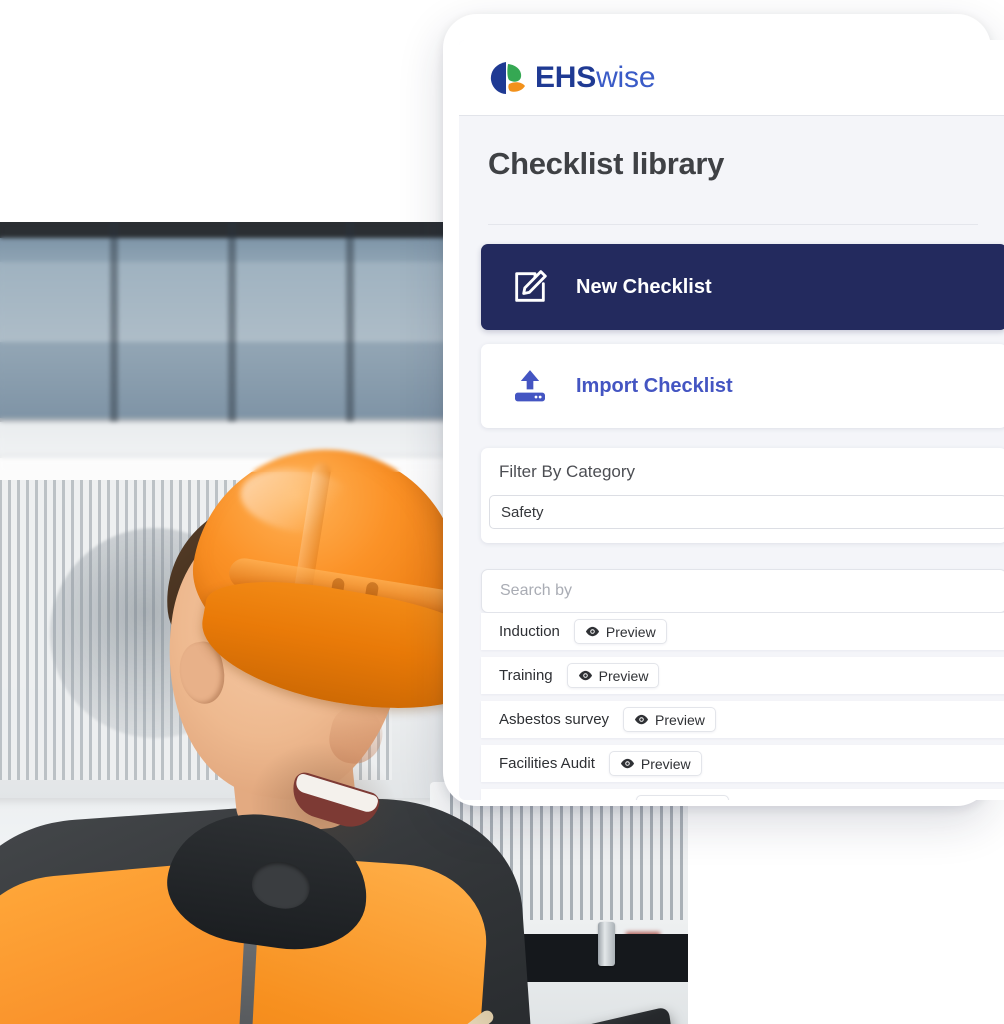 The height and width of the screenshot is (1024, 1004). What do you see at coordinates (742, 719) in the screenshot?
I see `list-item: Asbestos survey Preview` at bounding box center [742, 719].